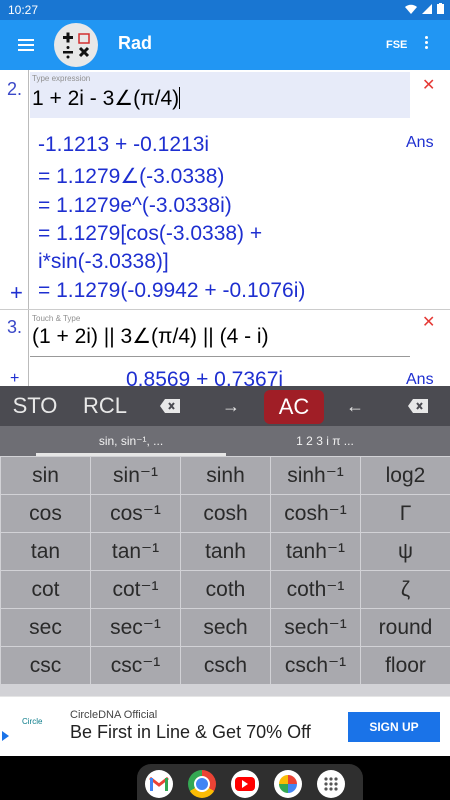 The width and height of the screenshot is (450, 800). Describe the element at coordinates (315, 551) in the screenshot. I see `key-atanh: tanh⁻¹` at that location.